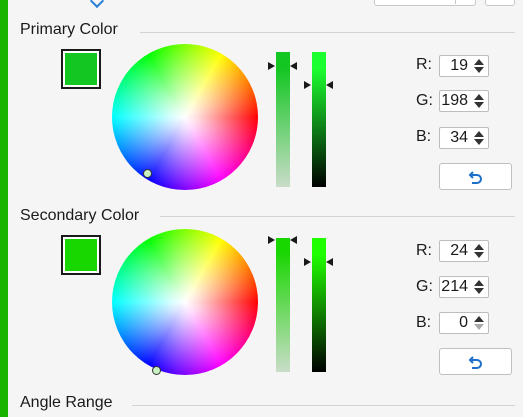 The width and height of the screenshot is (523, 417). I want to click on secondary-g-input: 214, so click(464, 287).